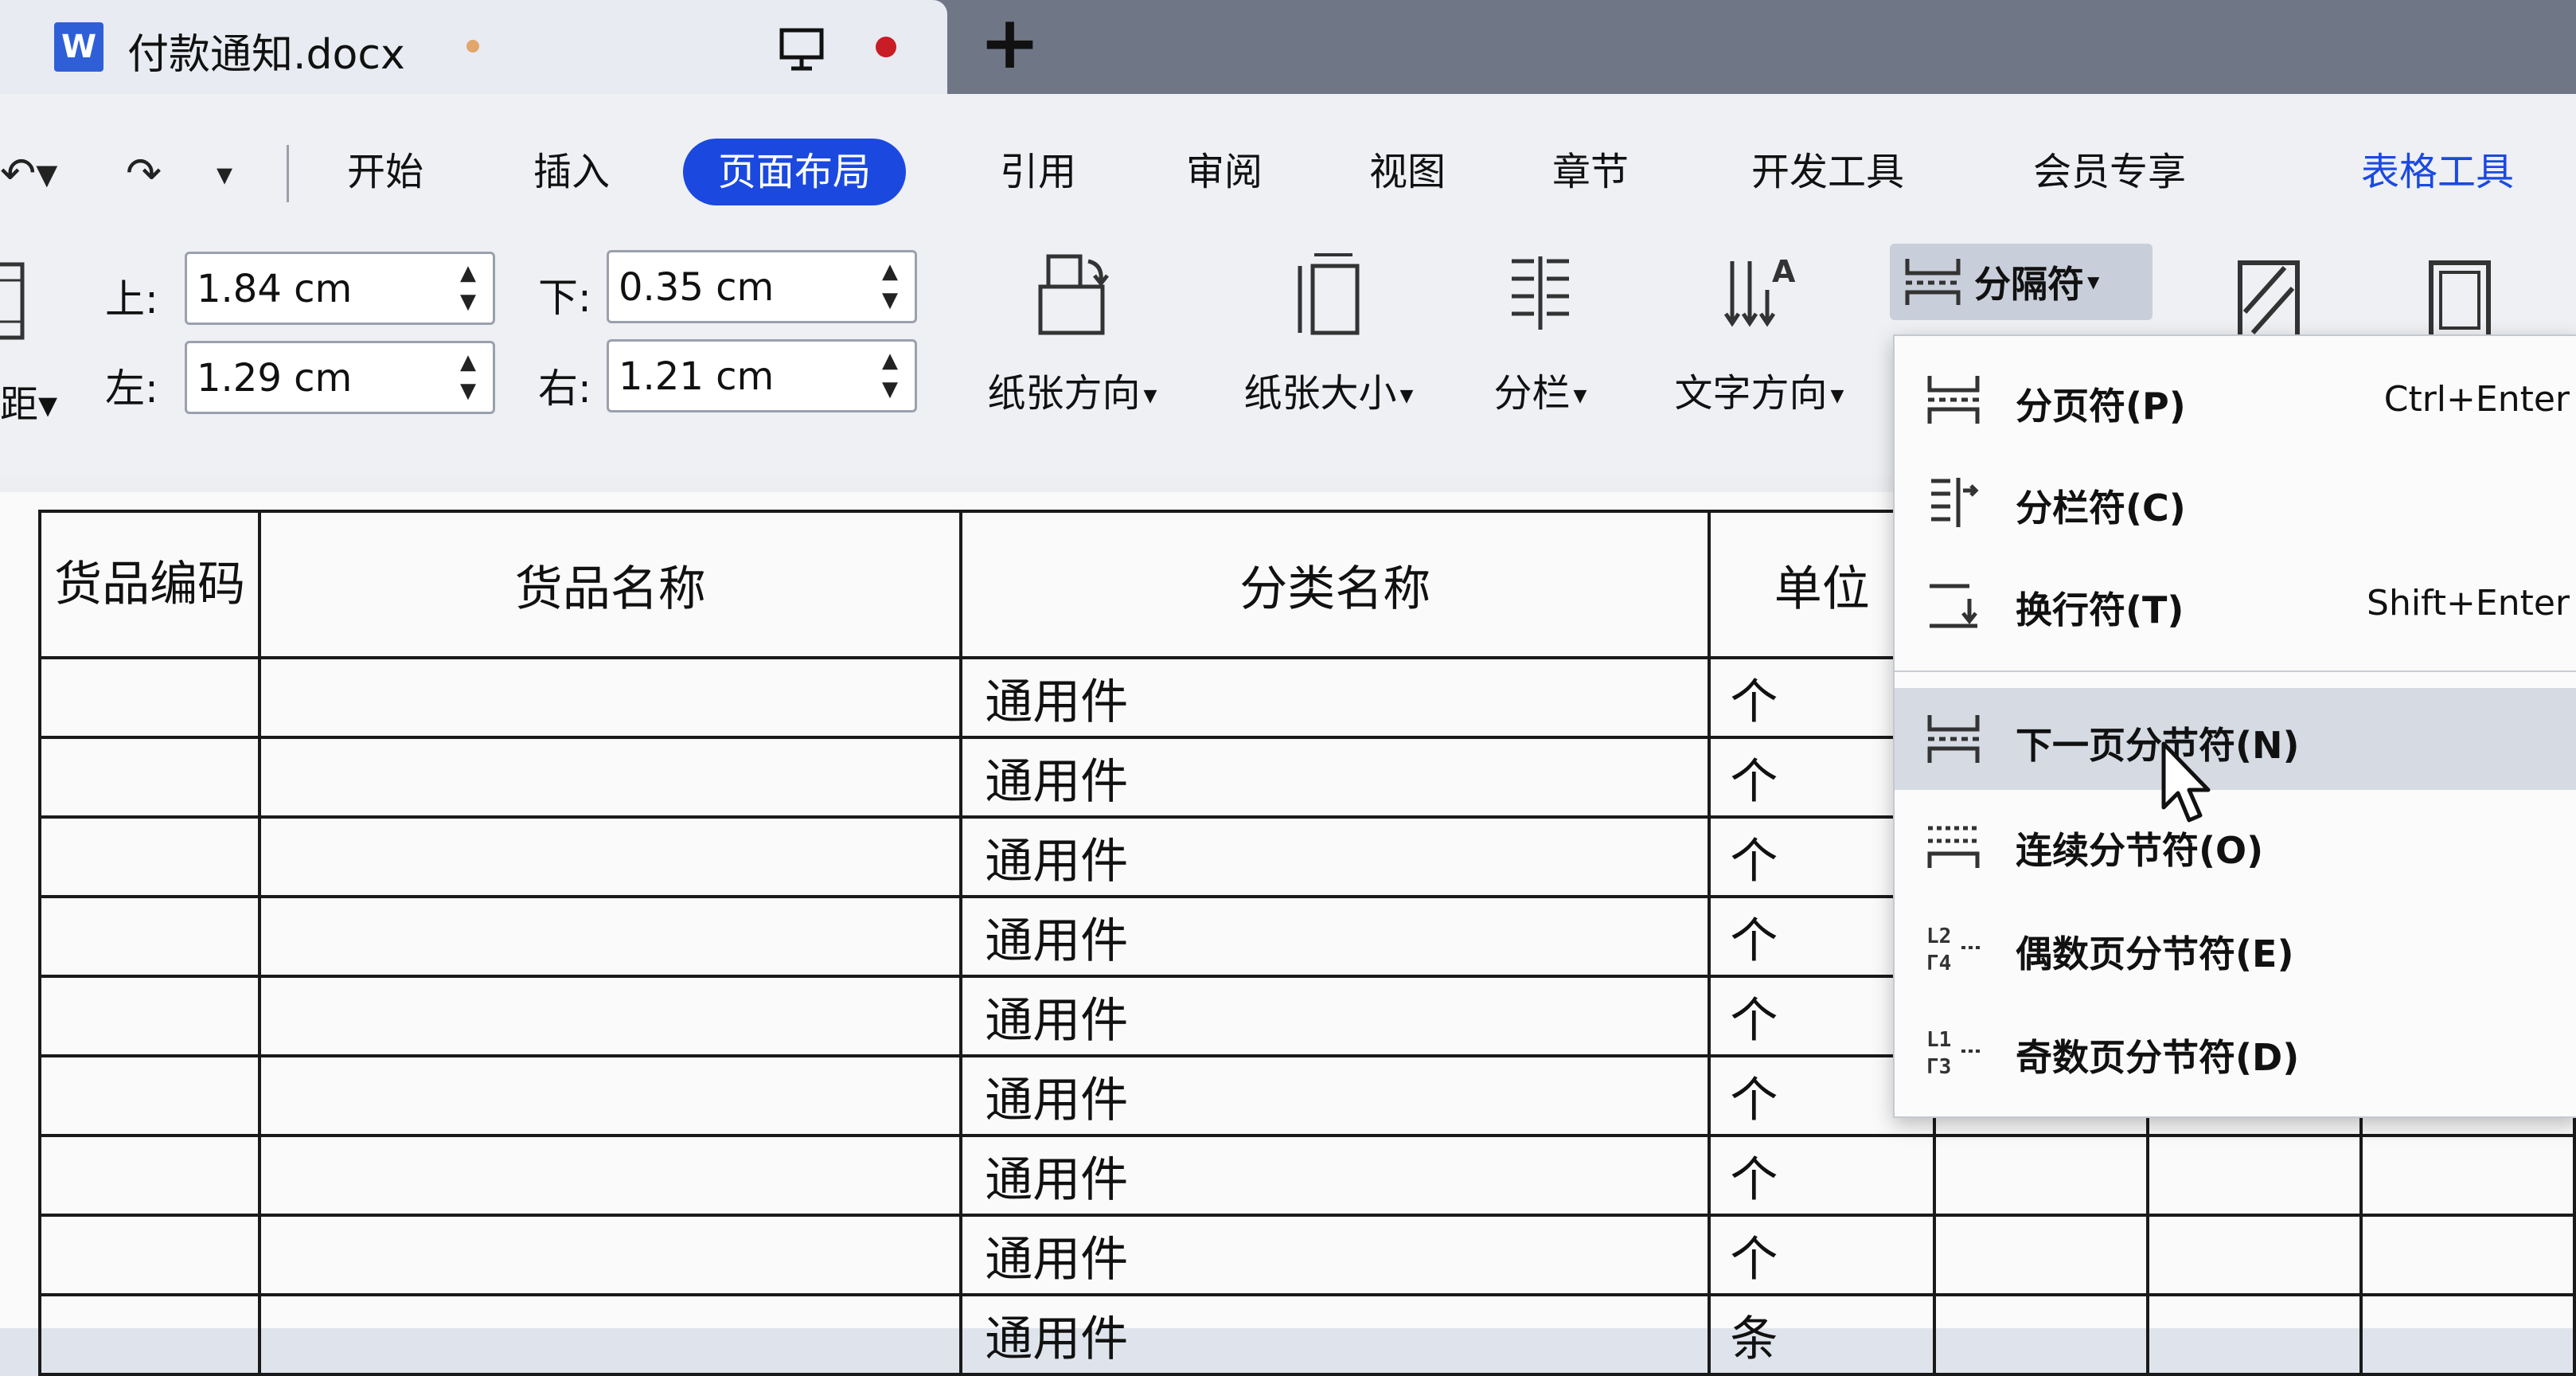  What do you see at coordinates (1038, 172) in the screenshot?
I see `tab-references: 引用` at bounding box center [1038, 172].